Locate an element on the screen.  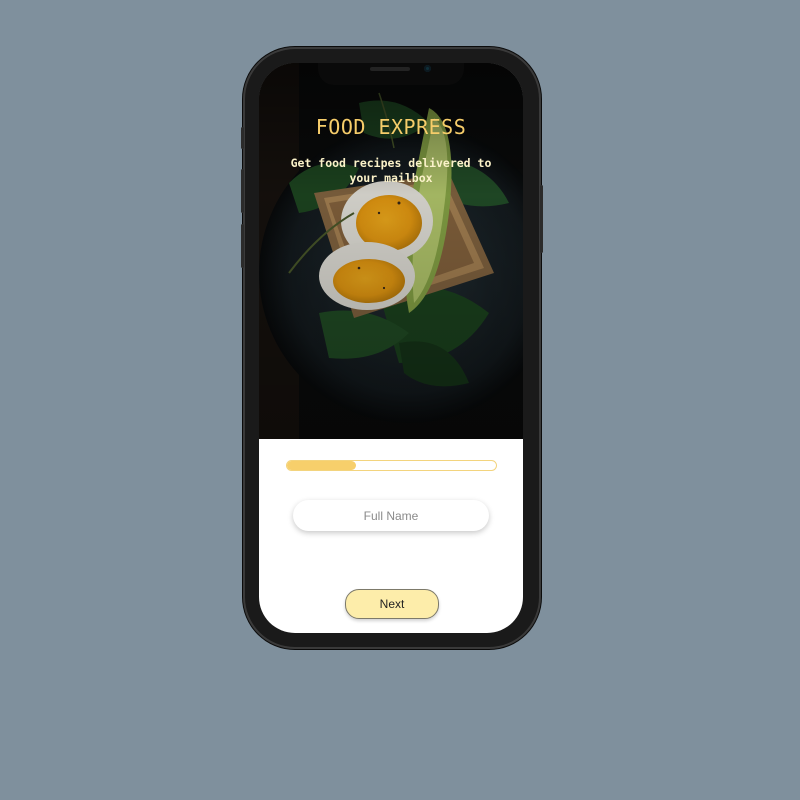
speaker-grille is located at coordinates (390, 69).